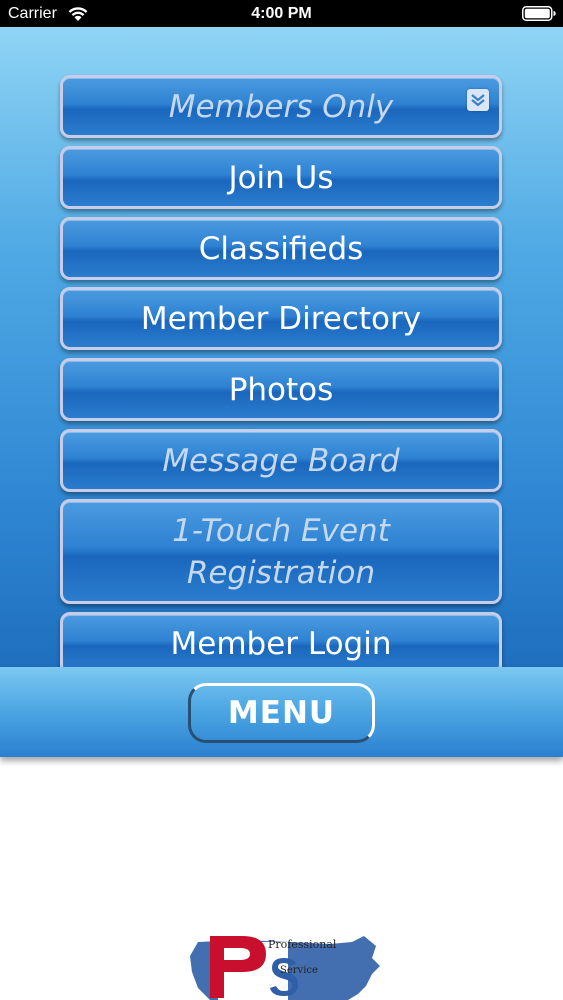  What do you see at coordinates (478, 100) in the screenshot?
I see `chevron-double-down-icon` at bounding box center [478, 100].